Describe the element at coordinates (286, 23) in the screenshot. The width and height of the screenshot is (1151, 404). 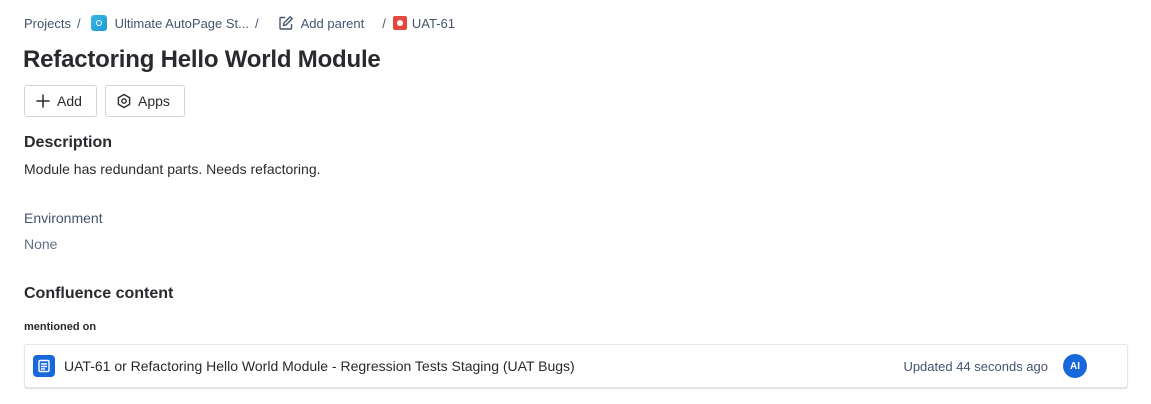
I see `edit-icon` at that location.